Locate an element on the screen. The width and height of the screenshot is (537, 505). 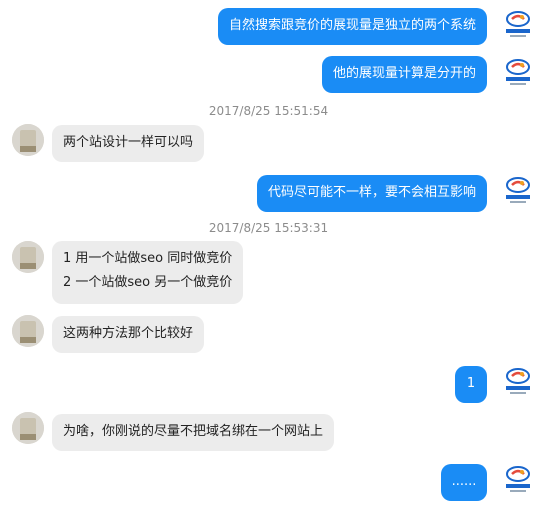
message-outgoing: 自然搜索跟竞价的展现量是独立的两个系统 is located at coordinates (352, 26).